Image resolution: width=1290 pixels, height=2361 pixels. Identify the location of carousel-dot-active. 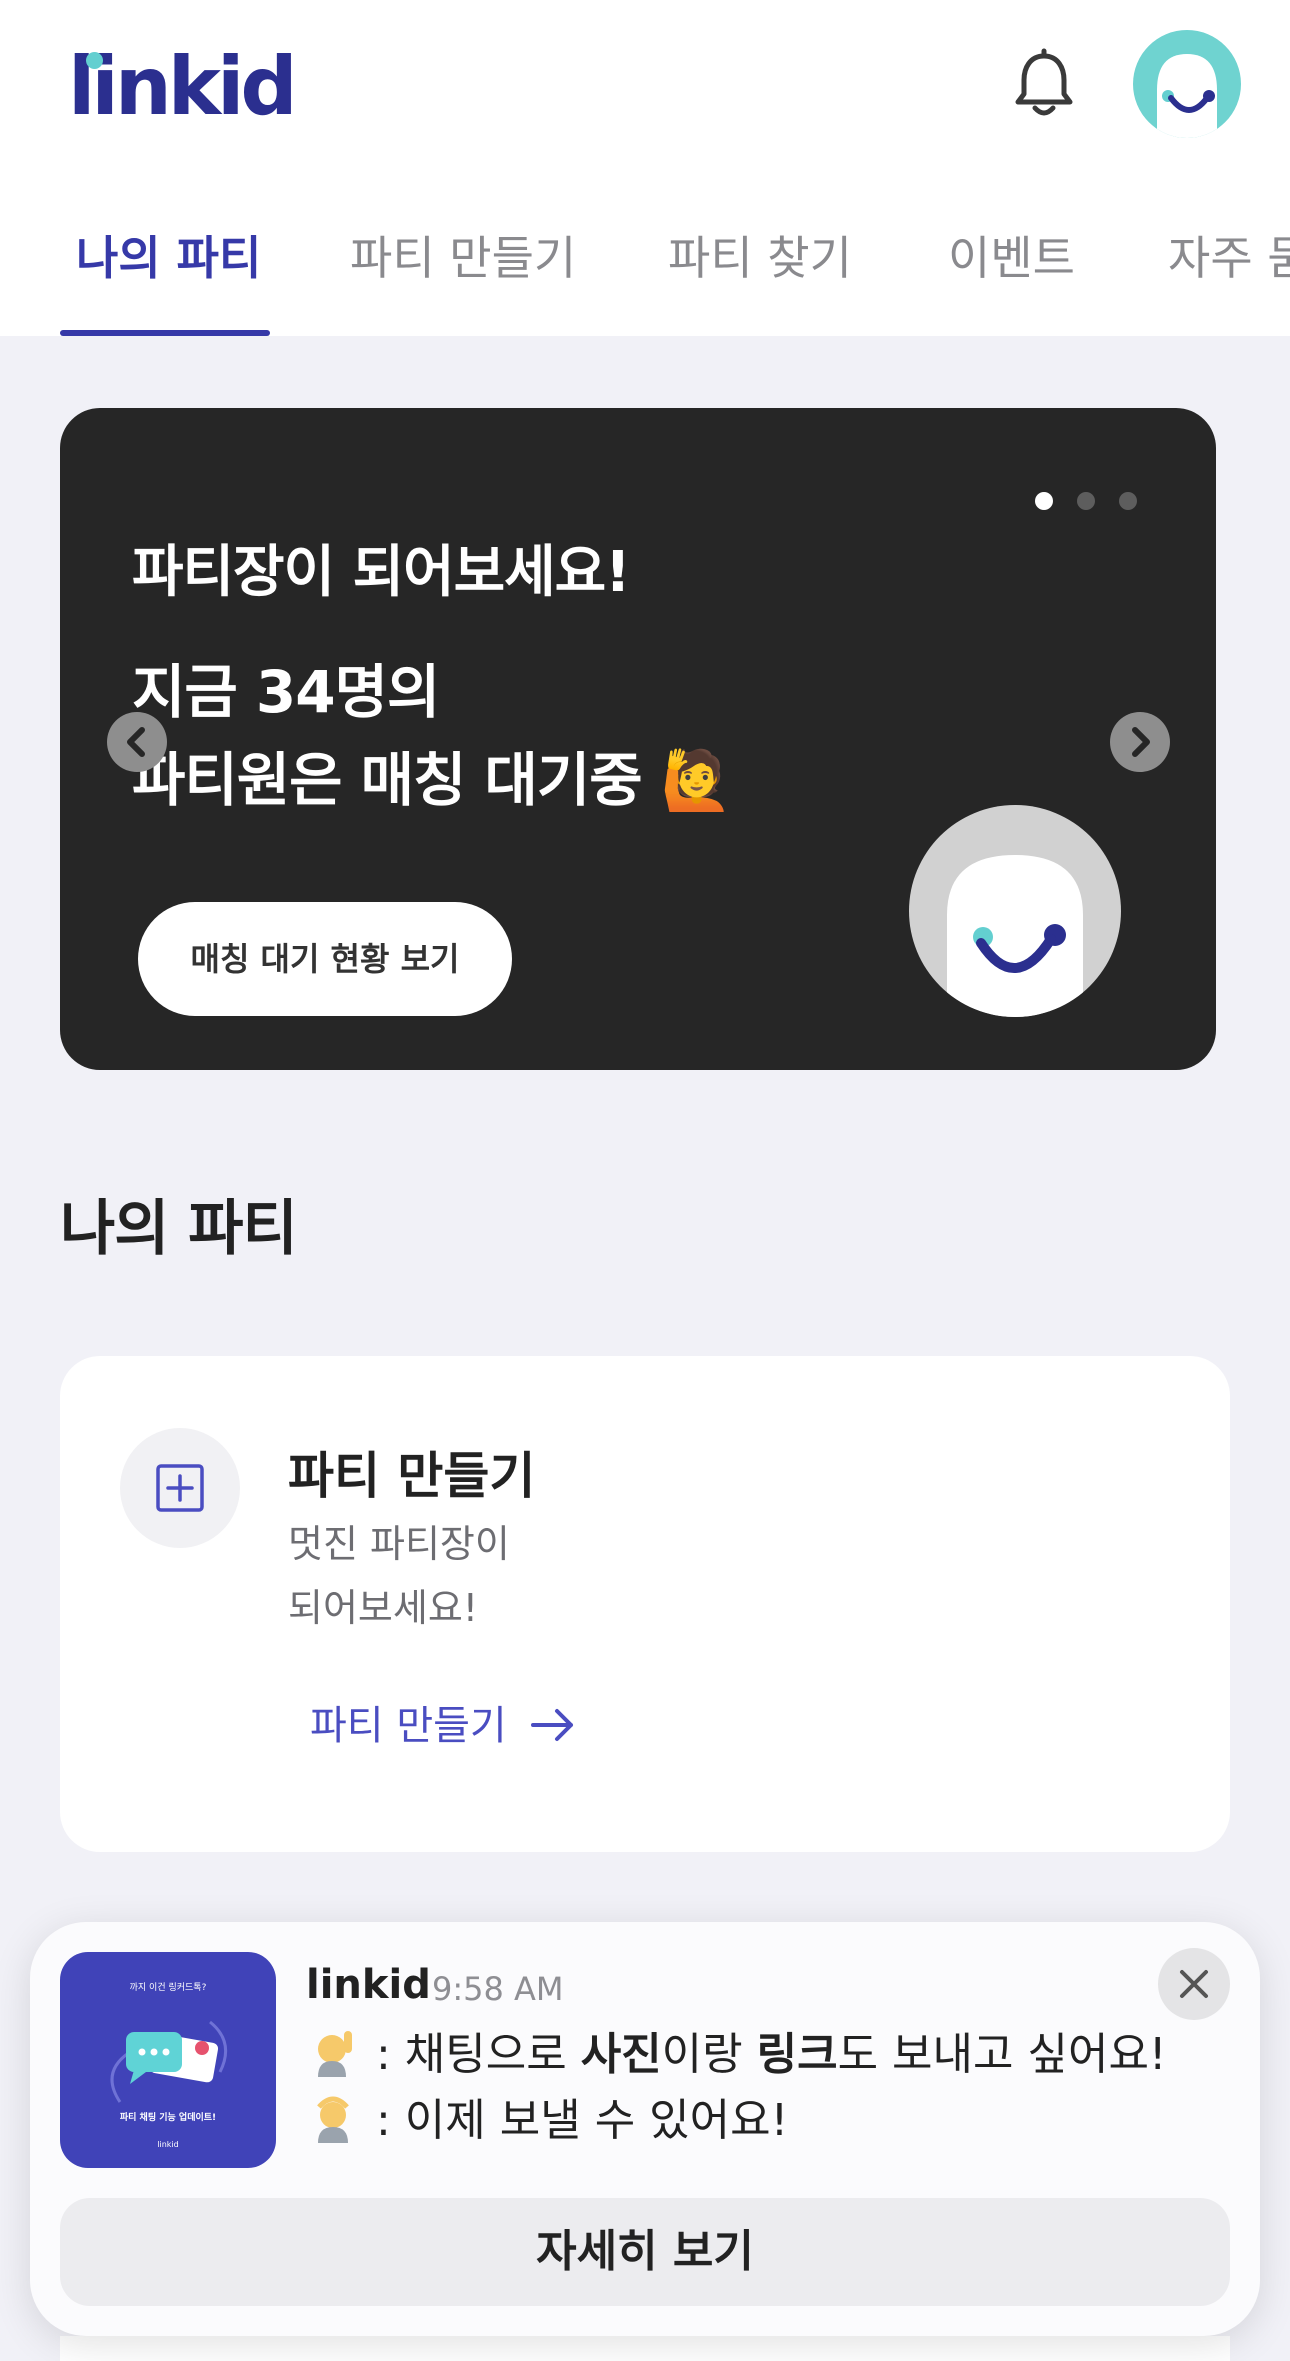
(1044, 501).